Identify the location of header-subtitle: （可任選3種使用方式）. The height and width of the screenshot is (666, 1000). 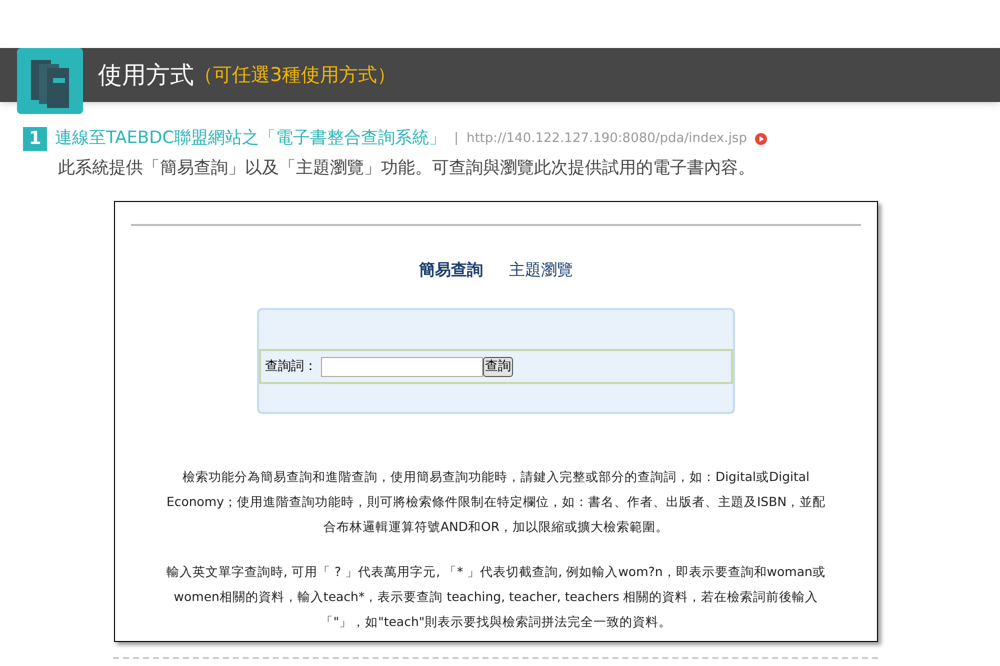
(295, 75).